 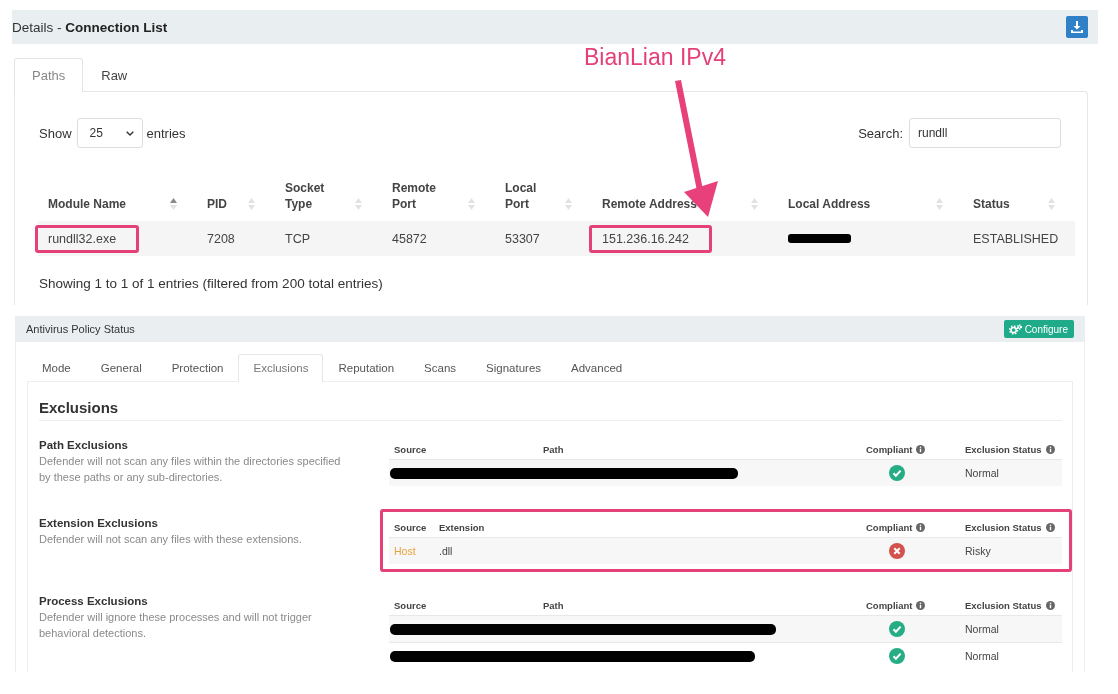 What do you see at coordinates (426, 196) in the screenshot?
I see `column-header: Remote Port` at bounding box center [426, 196].